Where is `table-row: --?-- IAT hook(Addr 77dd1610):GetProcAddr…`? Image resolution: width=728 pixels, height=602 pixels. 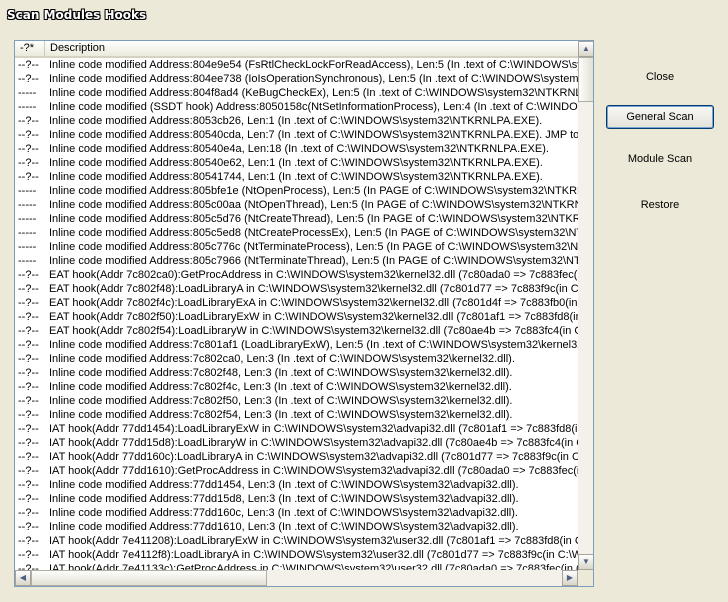 table-row: --?-- IAT hook(Addr 77dd1610):GetProcAddr… is located at coordinates (296, 471).